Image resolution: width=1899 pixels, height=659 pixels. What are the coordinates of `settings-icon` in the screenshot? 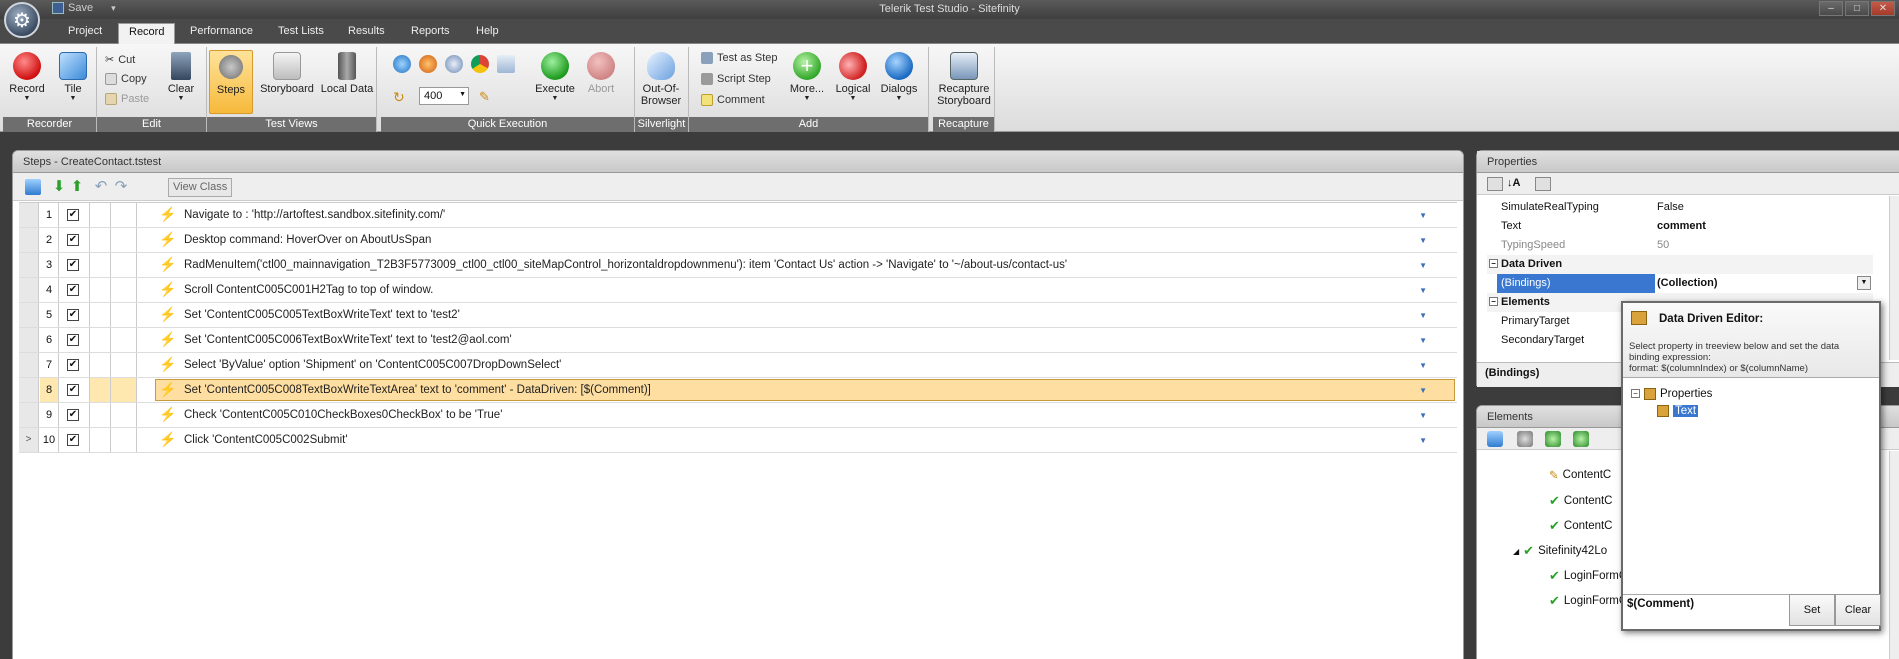 It's located at (1525, 439).